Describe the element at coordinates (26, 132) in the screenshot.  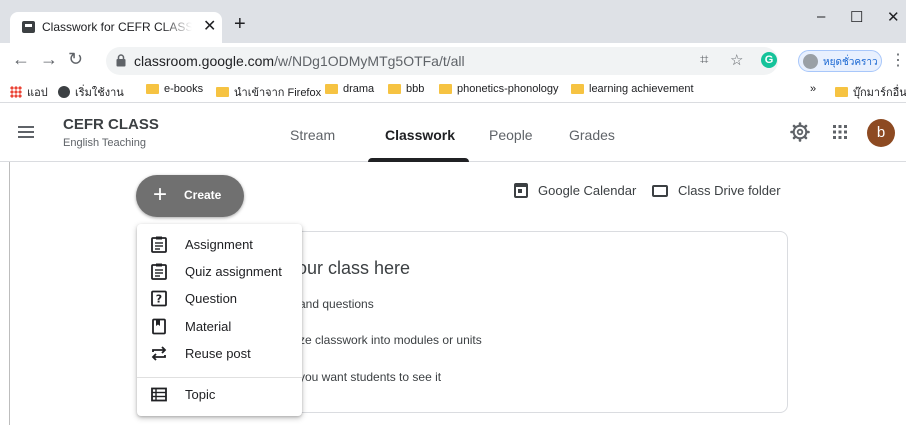
I see `main-menu-icon` at that location.